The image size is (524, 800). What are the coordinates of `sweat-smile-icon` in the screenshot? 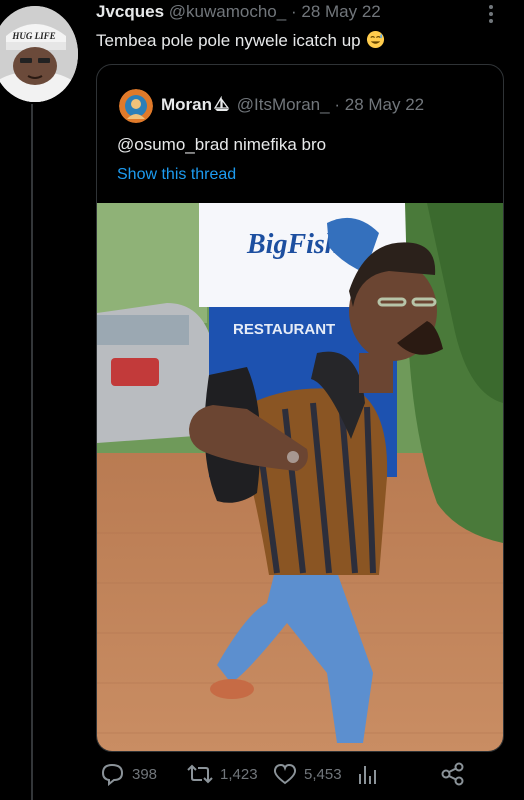 It's located at (375, 39).